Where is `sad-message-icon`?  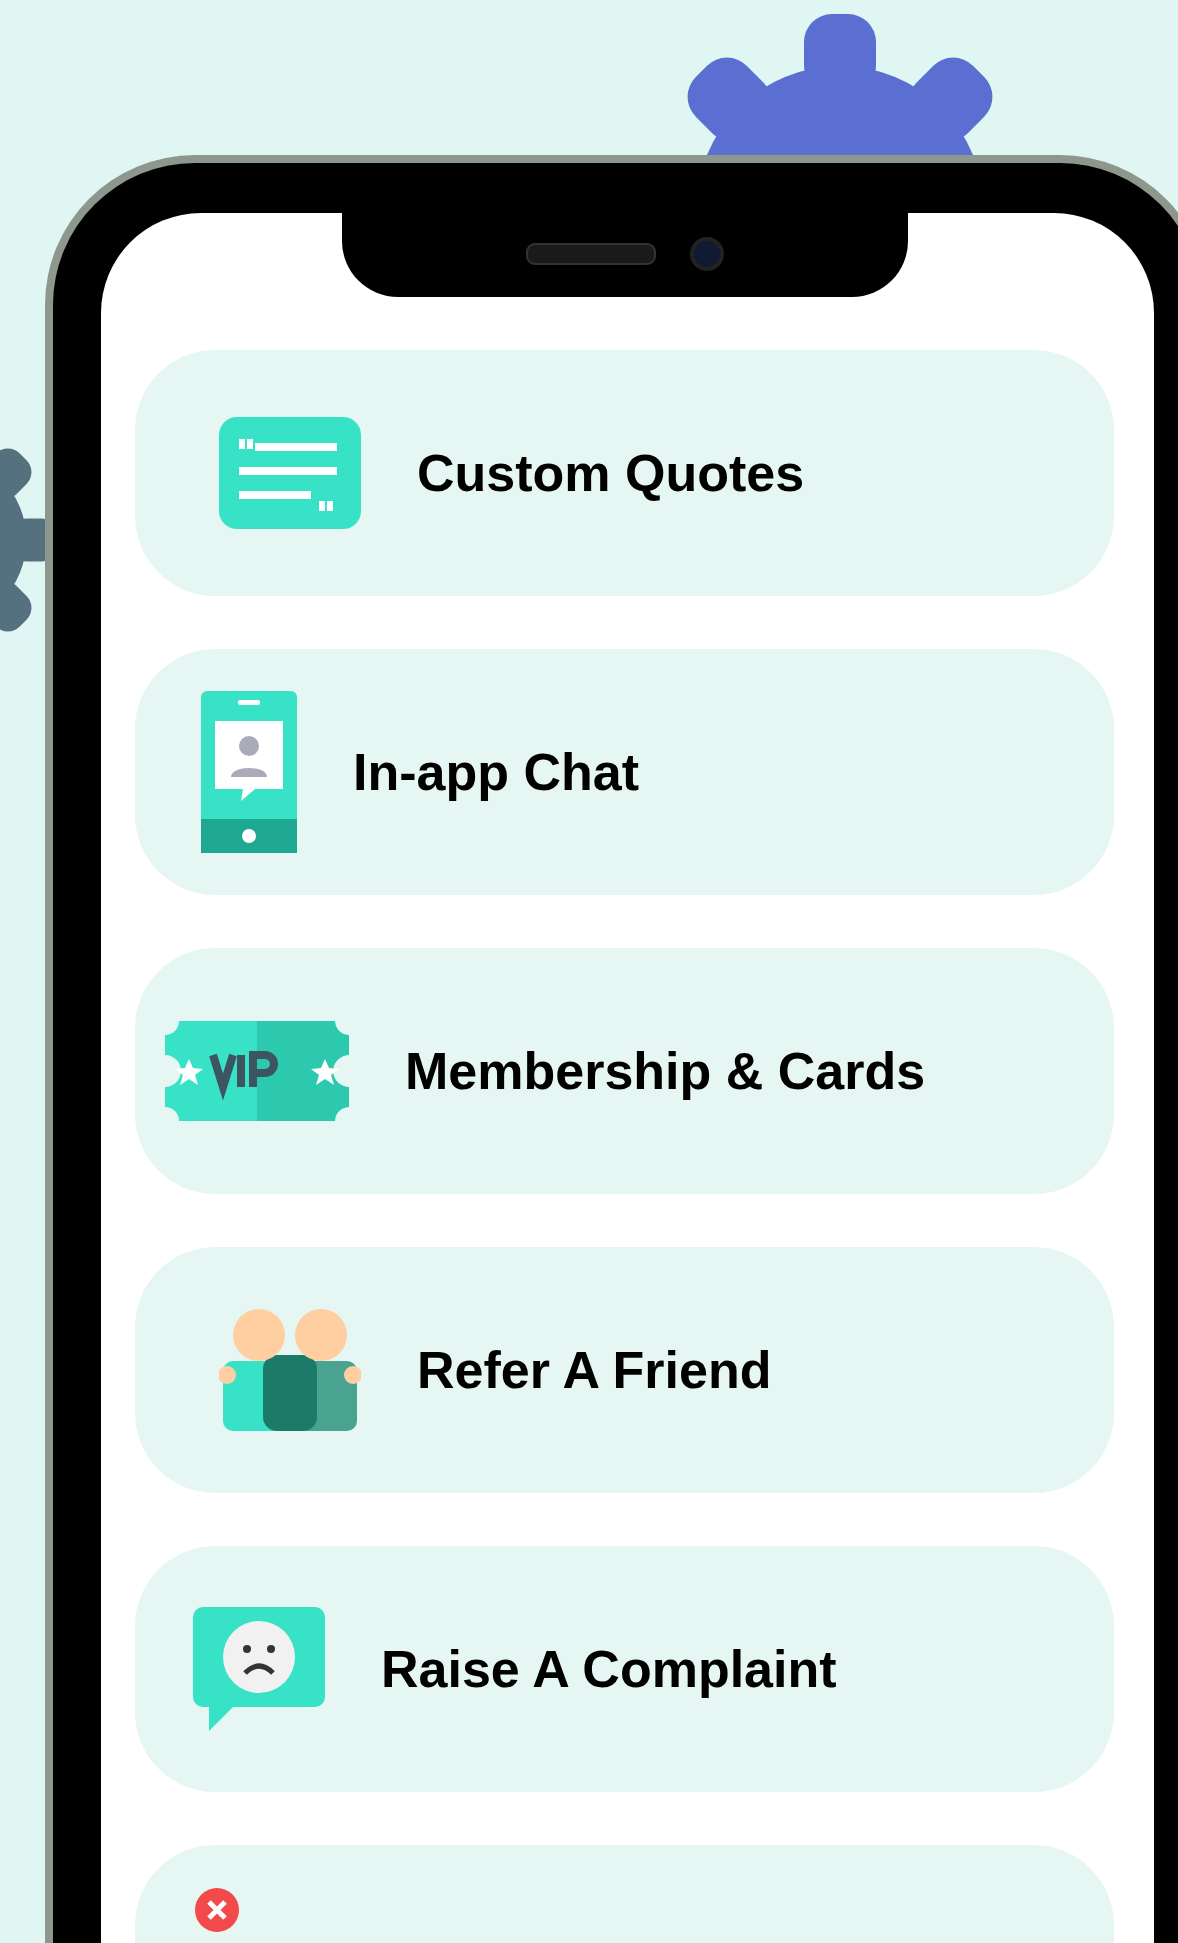
sad-message-icon is located at coordinates (259, 1669).